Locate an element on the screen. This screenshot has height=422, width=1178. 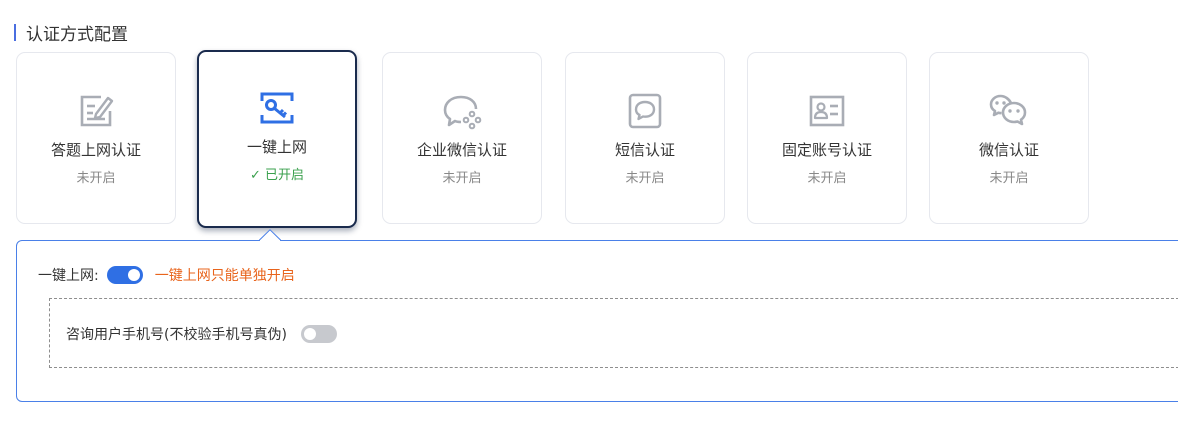
auth-card-quiz: 答题上网认证 未开启 is located at coordinates (96, 138).